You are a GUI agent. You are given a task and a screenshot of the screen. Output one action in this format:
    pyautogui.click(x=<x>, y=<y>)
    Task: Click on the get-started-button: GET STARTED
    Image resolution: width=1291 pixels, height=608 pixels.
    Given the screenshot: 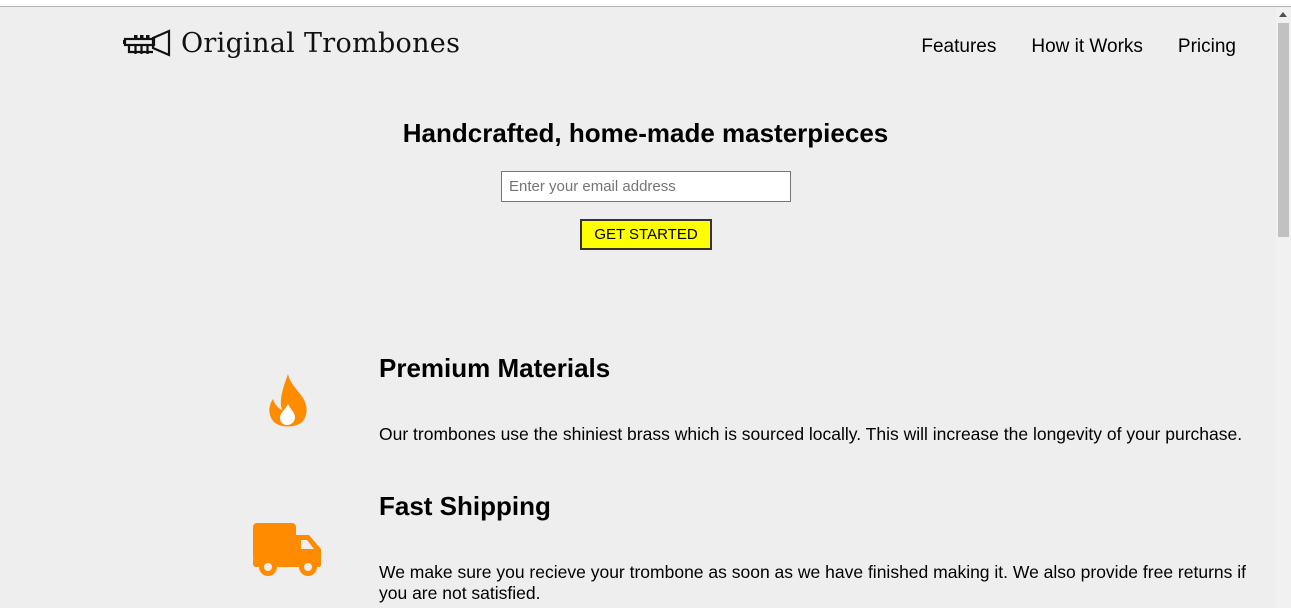 What is the action you would take?
    pyautogui.click(x=646, y=234)
    